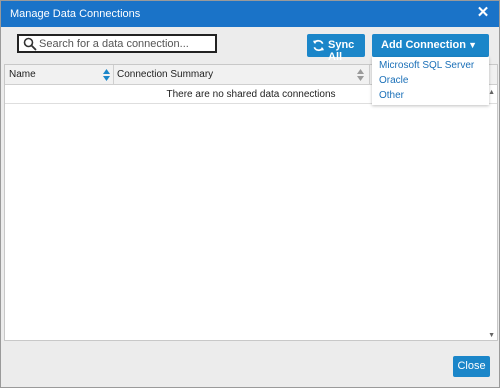  What do you see at coordinates (318, 45) in the screenshot?
I see `sync-icon` at bounding box center [318, 45].